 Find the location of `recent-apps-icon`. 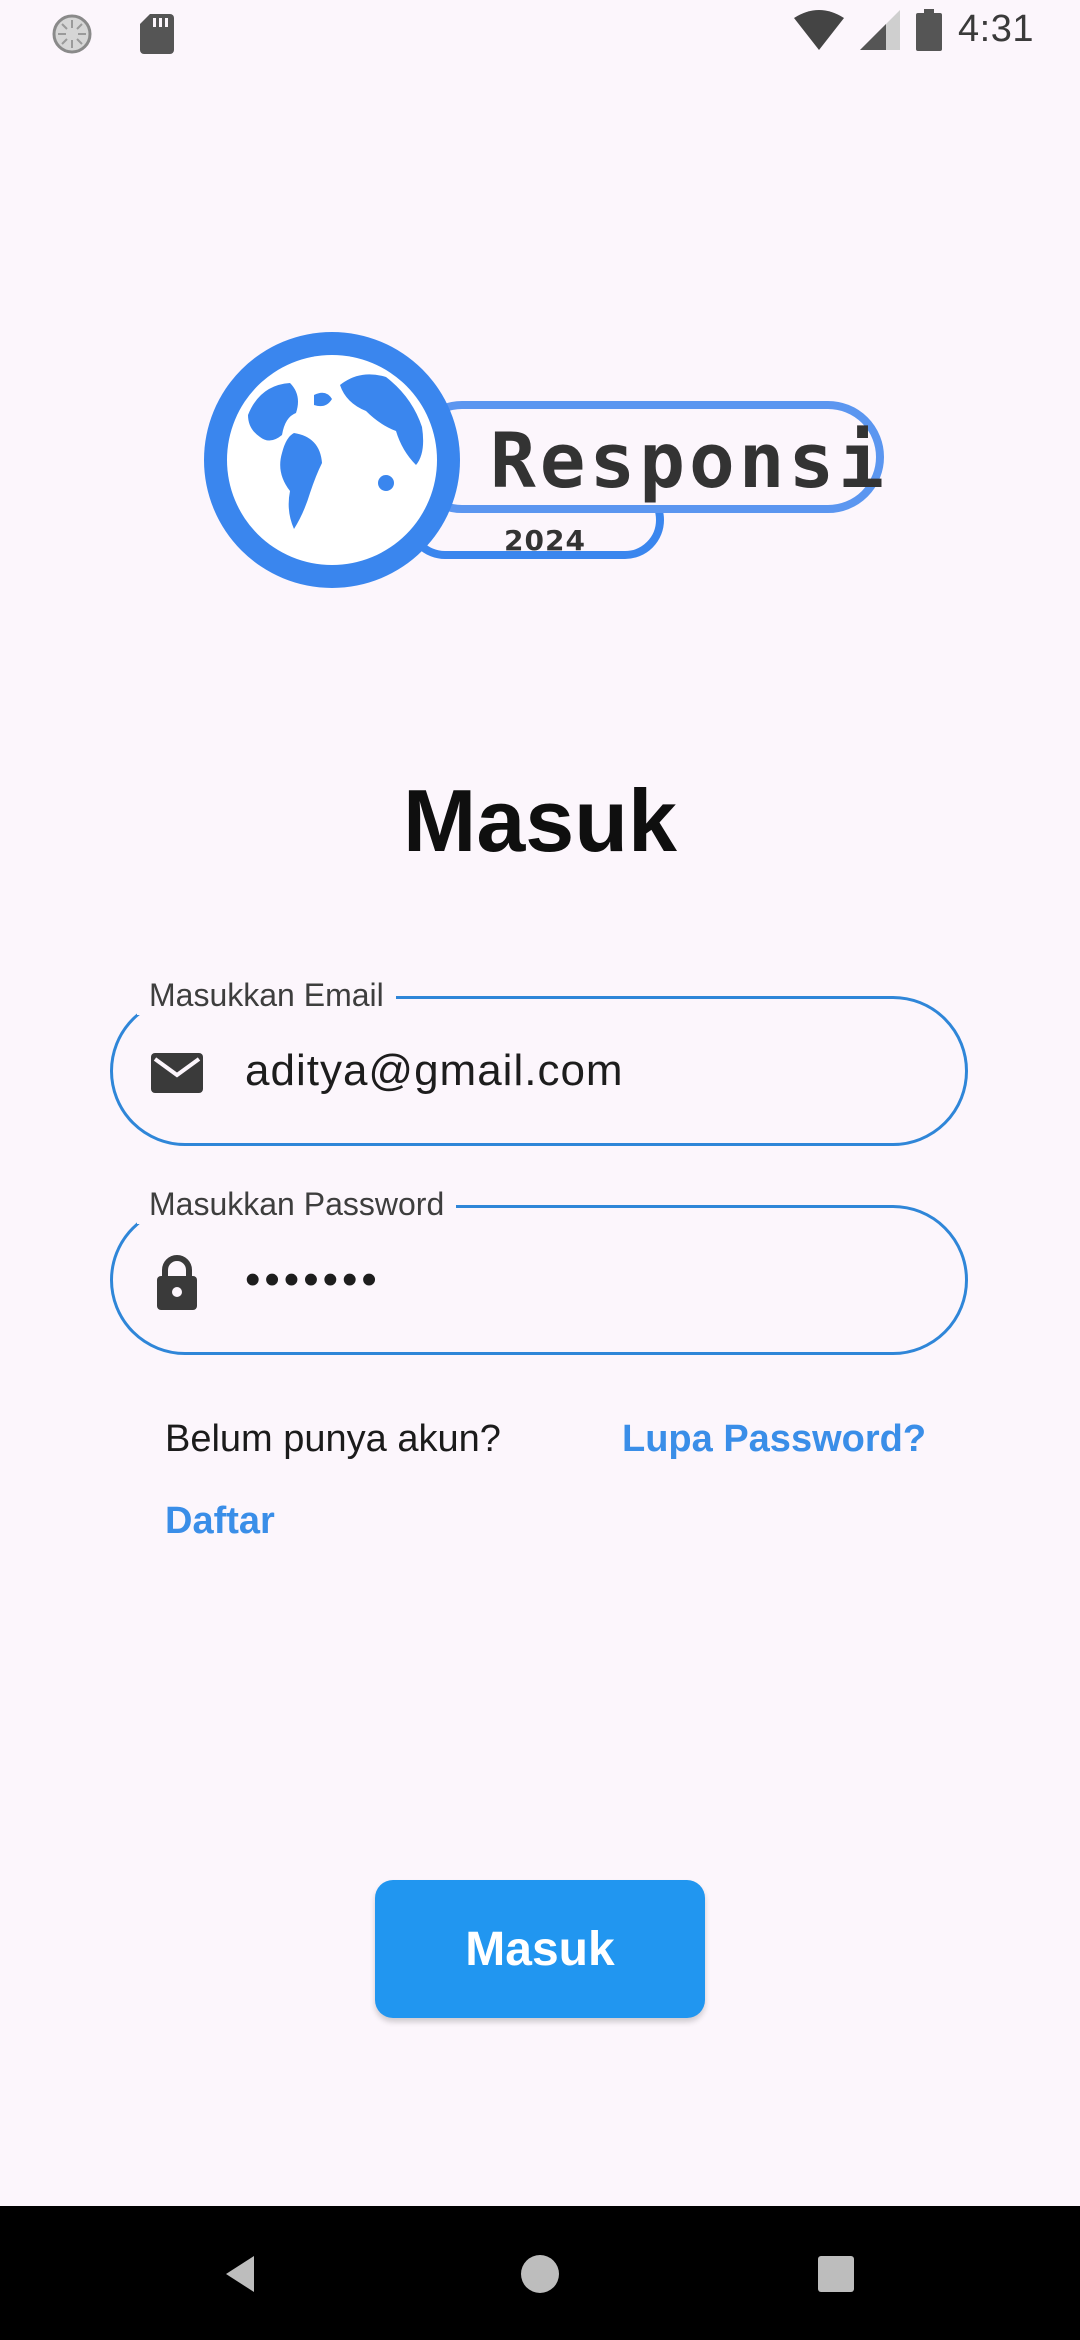

recent-apps-icon is located at coordinates (836, 2274).